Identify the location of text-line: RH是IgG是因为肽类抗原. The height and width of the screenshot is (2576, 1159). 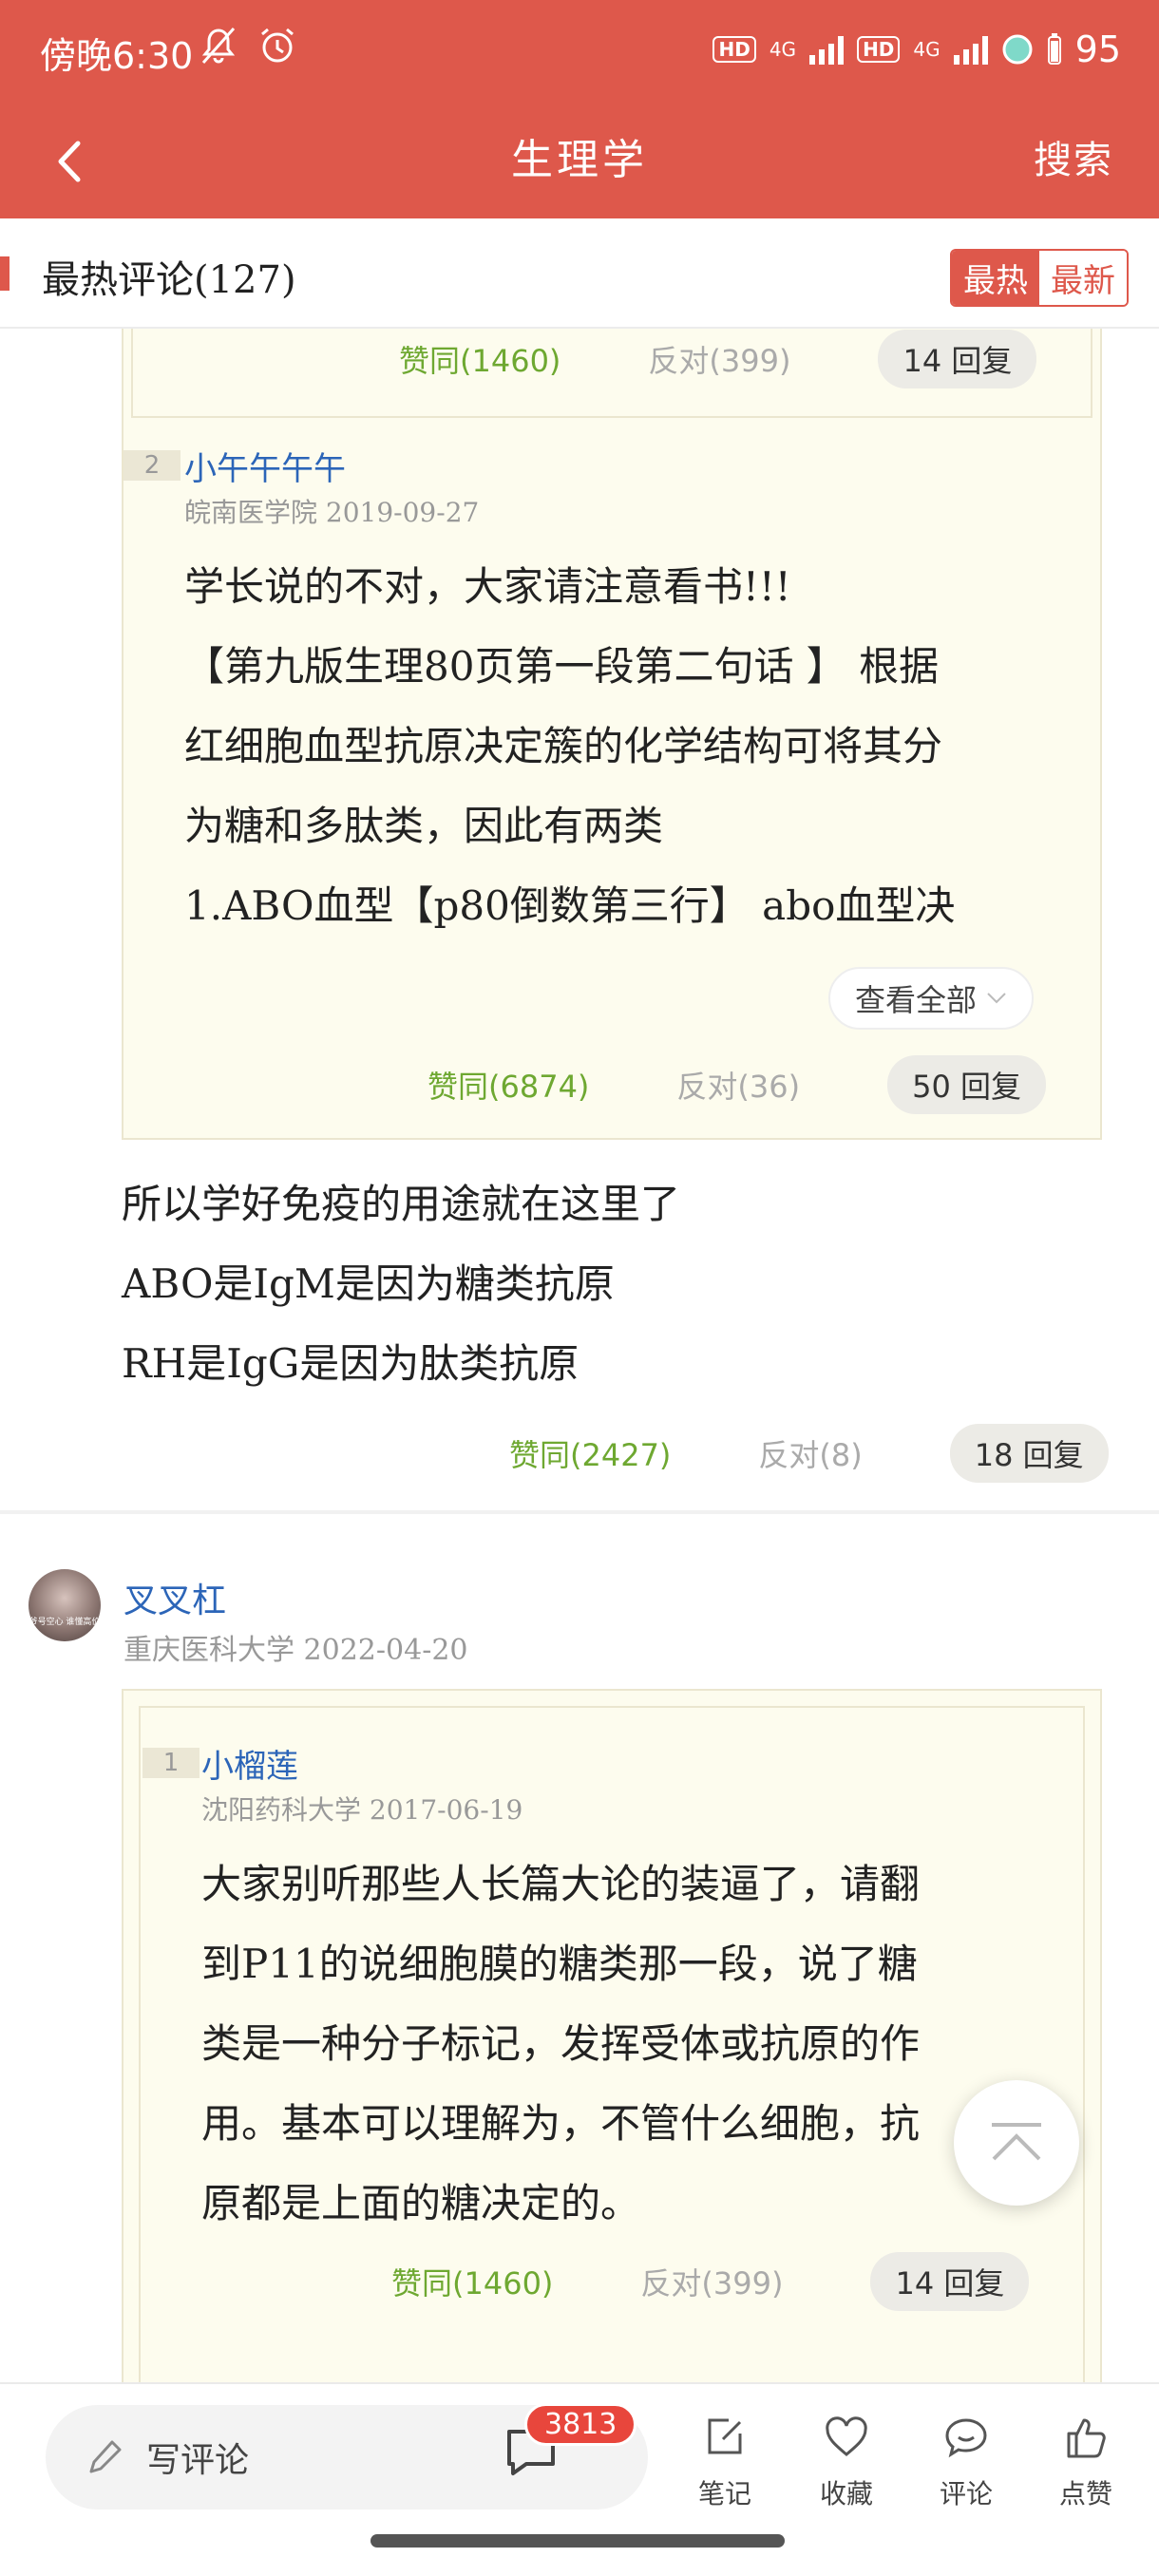
(351, 1363).